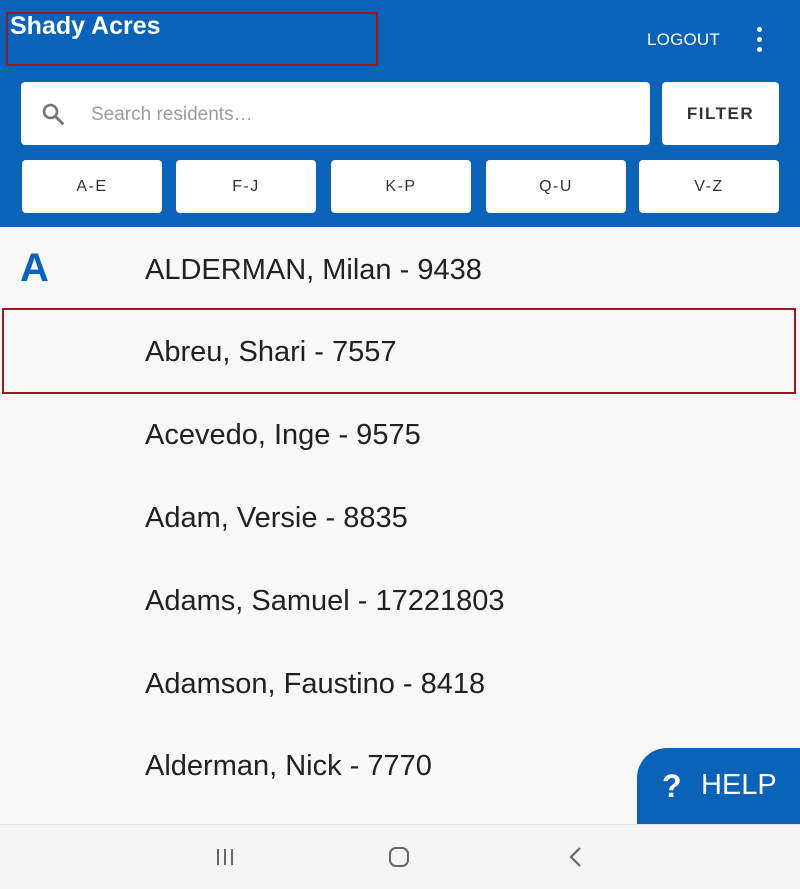 This screenshot has height=889, width=800. Describe the element at coordinates (739, 785) in the screenshot. I see `help-label: HELP` at that location.